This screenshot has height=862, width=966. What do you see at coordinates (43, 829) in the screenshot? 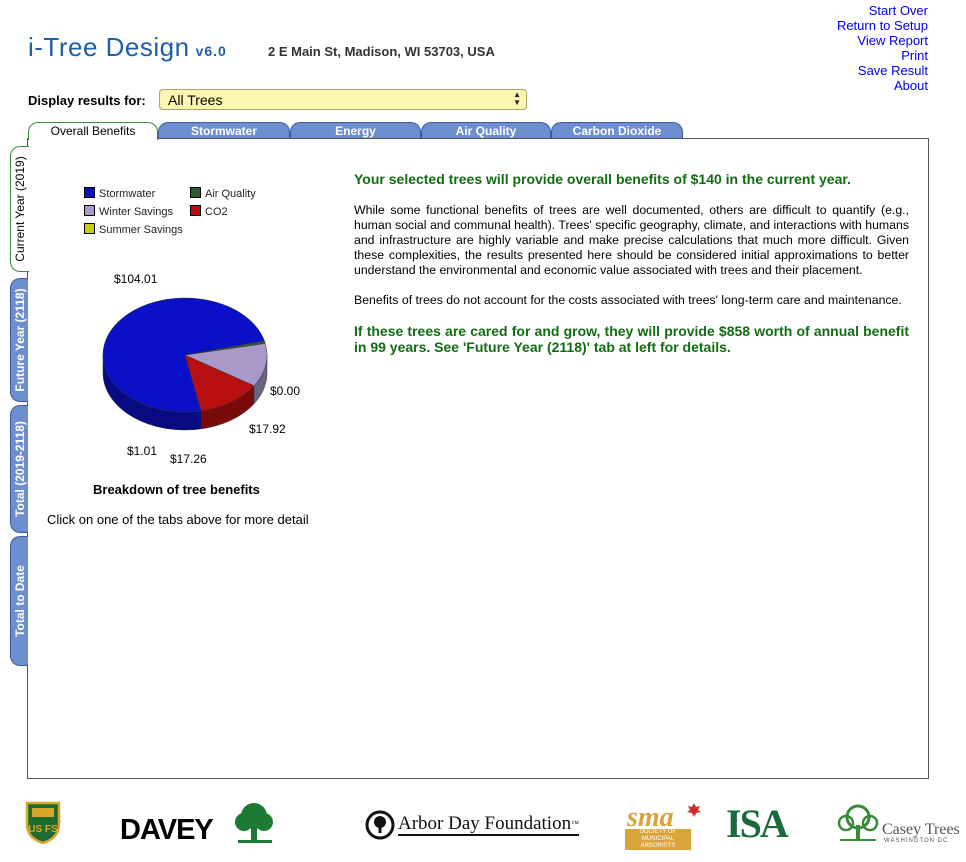
I see `usfs-logo-text: US FS` at bounding box center [43, 829].